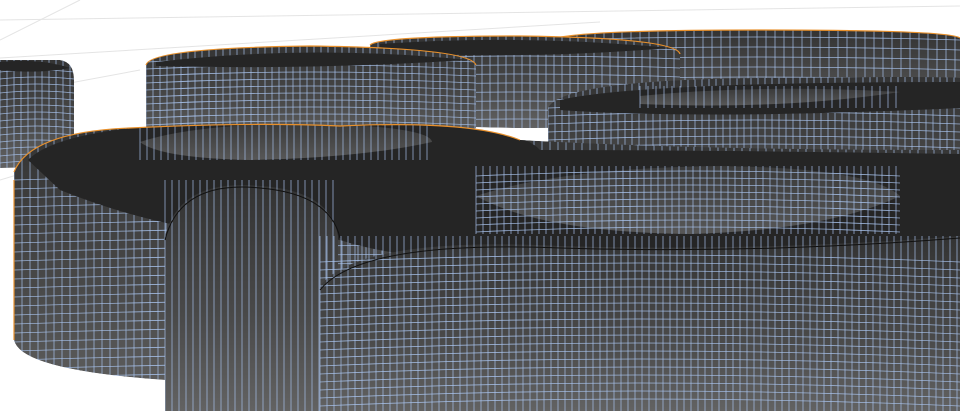 Image resolution: width=960 pixels, height=411 pixels. What do you see at coordinates (686, 200) in the screenshot?
I see `wire-vertical-lines` at bounding box center [686, 200].